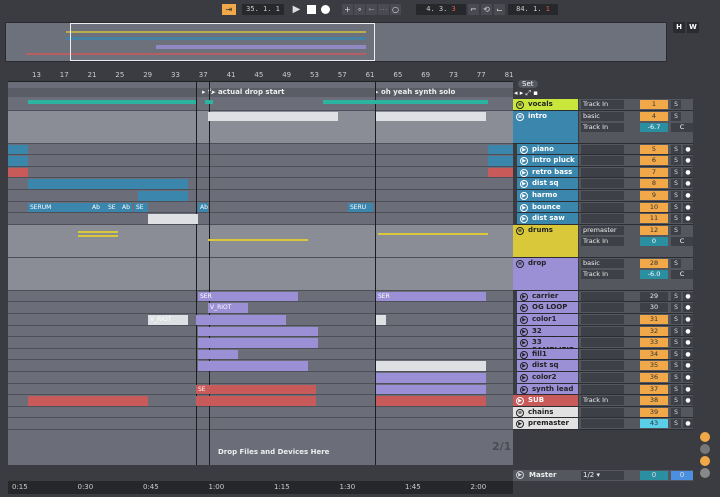 This screenshot has width=720, height=497. What do you see at coordinates (229, 9) in the screenshot?
I see `follow-icon: ⇥` at bounding box center [229, 9].